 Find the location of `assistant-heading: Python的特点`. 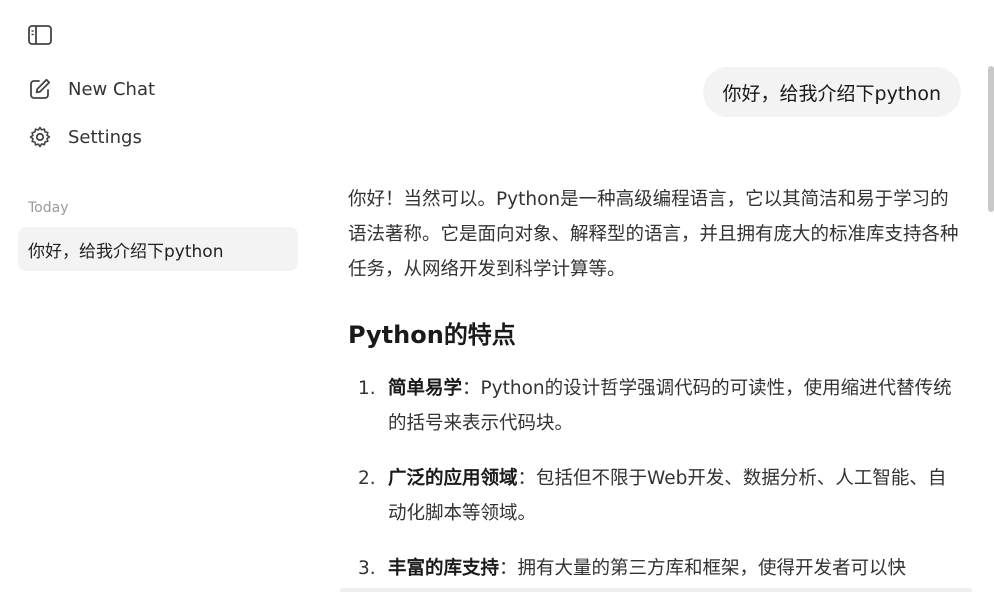

assistant-heading: Python的特点 is located at coordinates (654, 335).